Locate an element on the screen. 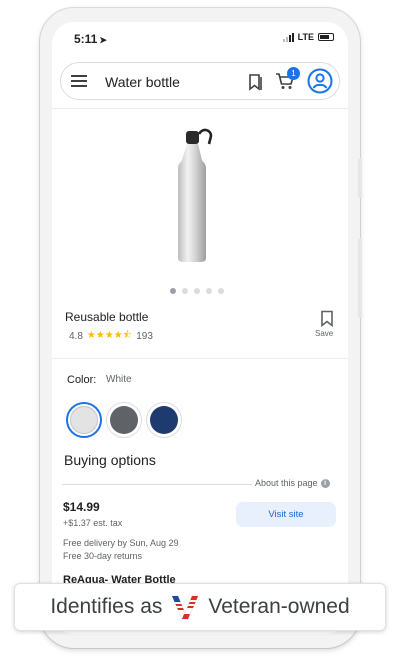 This screenshot has width=400, height=660. status-bar: 5:11 ➤ LTE is located at coordinates (200, 38).